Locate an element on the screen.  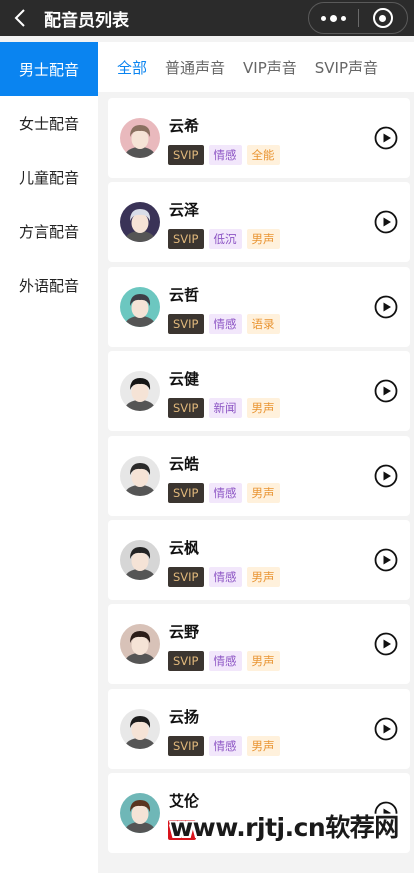
watermark: www.rjtj.cn软荐网 is located at coordinates (284, 827).